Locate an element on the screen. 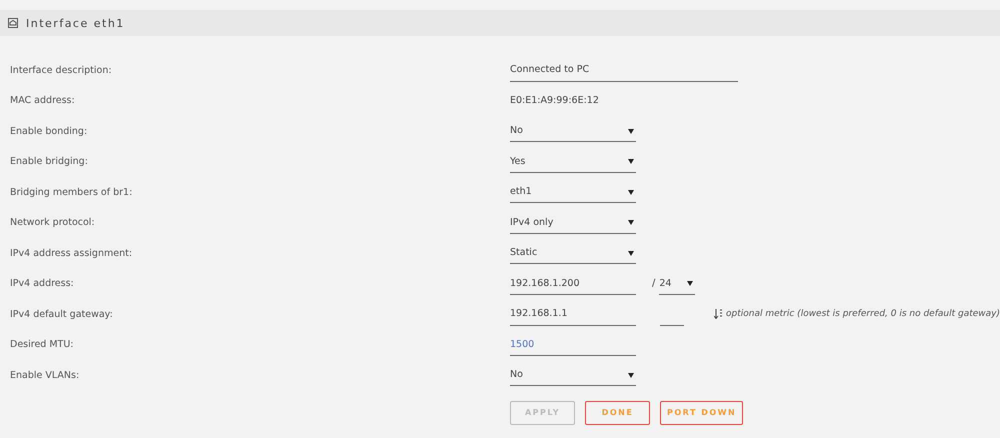 Image resolution: width=1000 pixels, height=438 pixels. metric-hint: optional metric (lowest is preferred, 0 is no default gateway) is located at coordinates (863, 314).